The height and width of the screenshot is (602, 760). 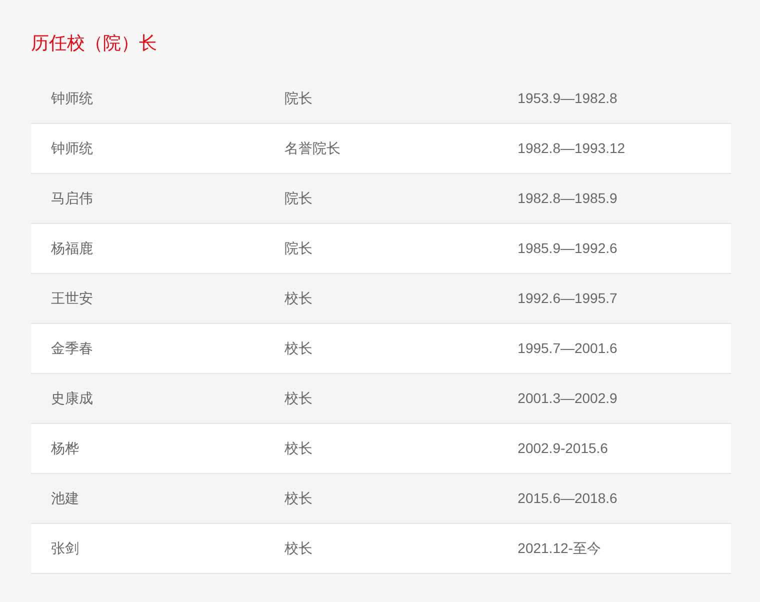 What do you see at coordinates (312, 148) in the screenshot?
I see `table-cell-text: 名誉院长` at bounding box center [312, 148].